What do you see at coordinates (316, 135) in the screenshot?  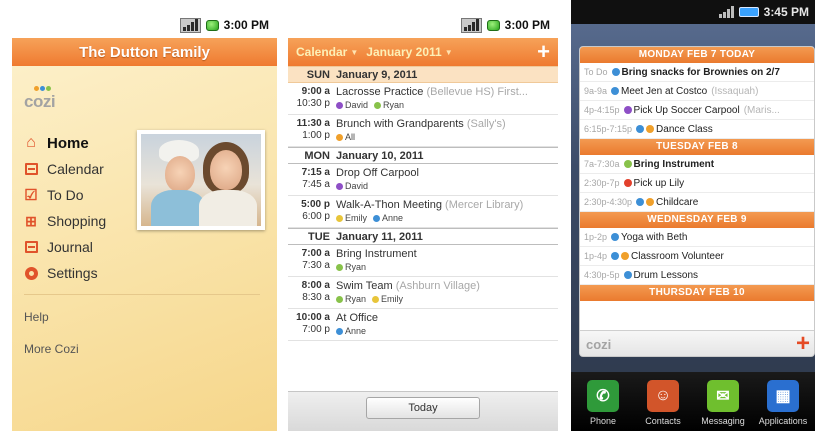 I see `event-end: 1:00 p` at bounding box center [316, 135].